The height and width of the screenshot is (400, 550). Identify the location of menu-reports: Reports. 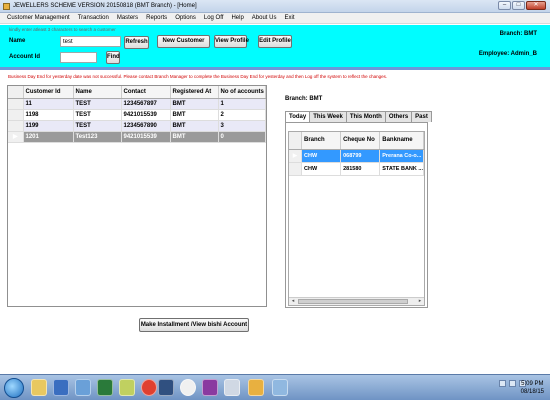
(156, 18).